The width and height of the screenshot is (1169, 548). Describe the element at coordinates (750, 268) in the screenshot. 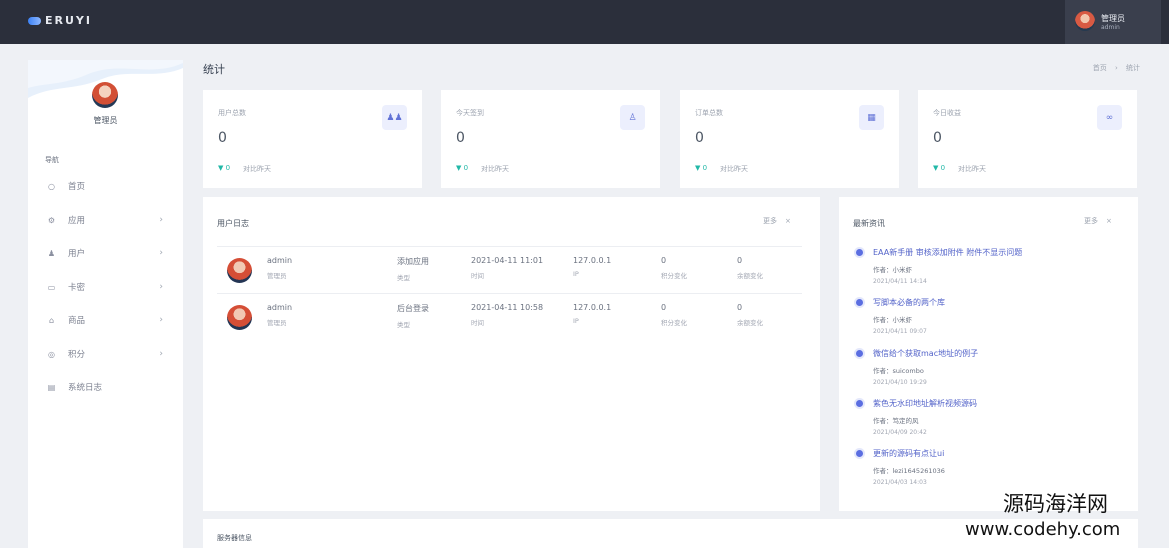

I see `log-balance-cell: 0 余额变化` at that location.